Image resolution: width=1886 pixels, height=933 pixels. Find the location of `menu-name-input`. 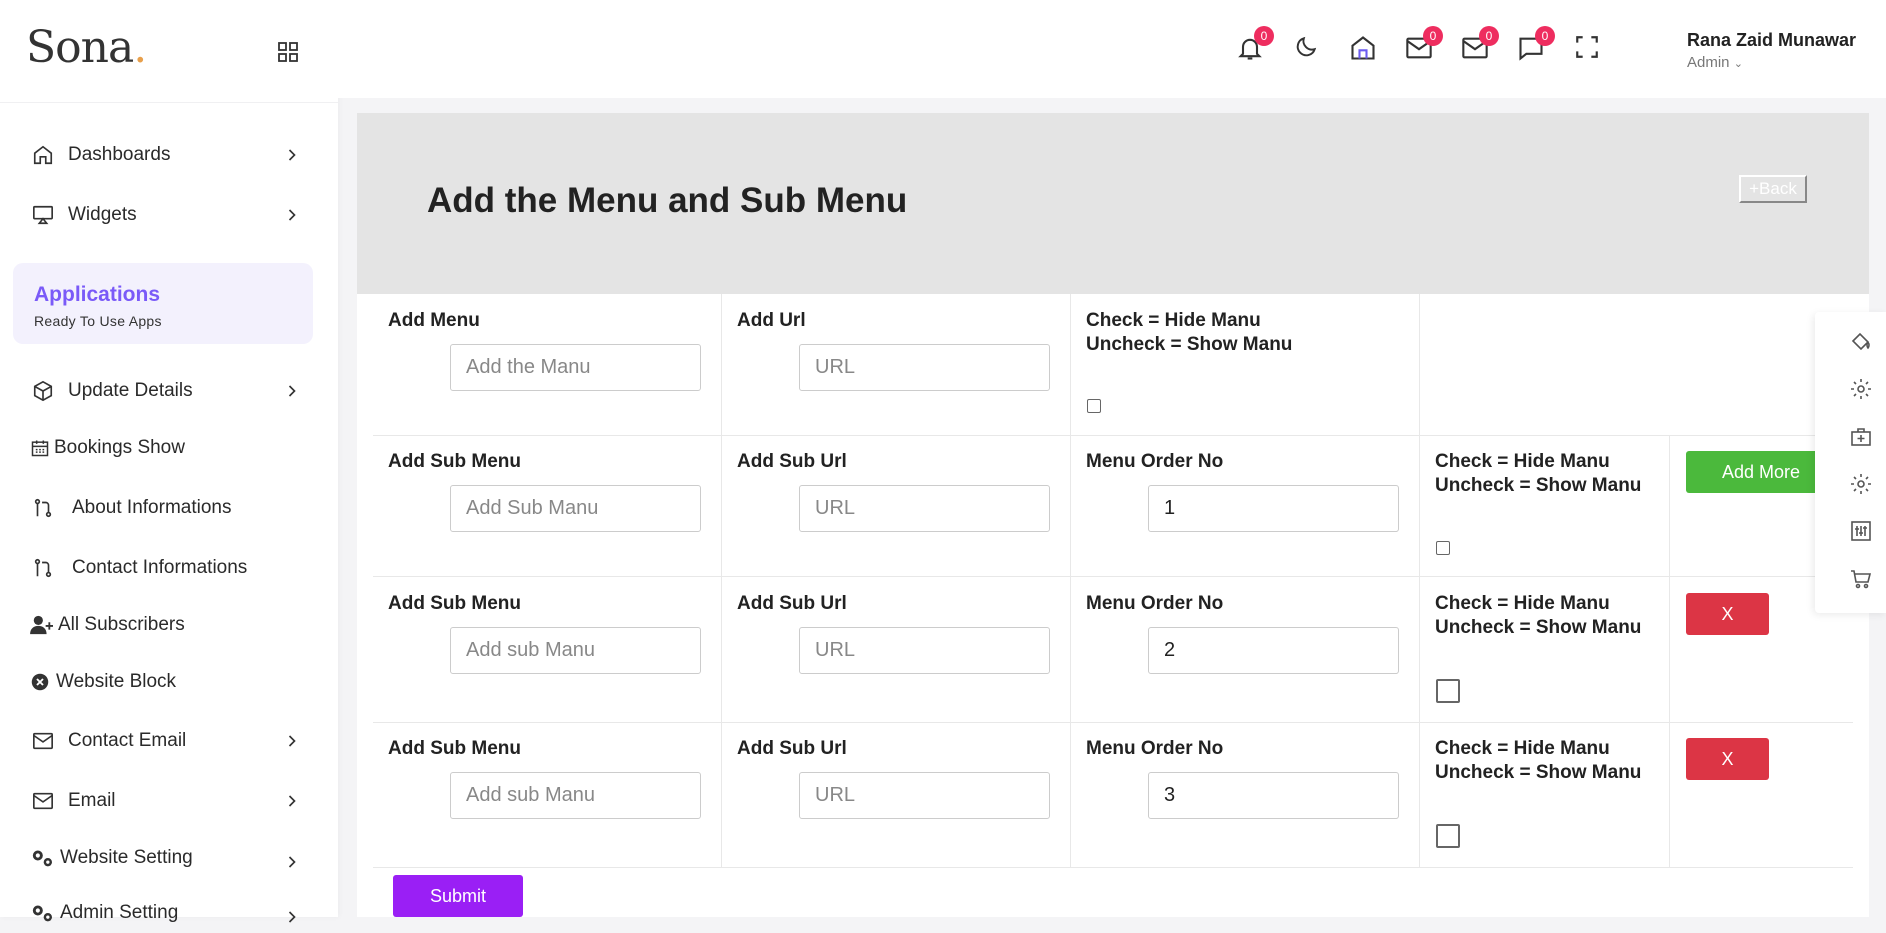

menu-name-input is located at coordinates (575, 367).